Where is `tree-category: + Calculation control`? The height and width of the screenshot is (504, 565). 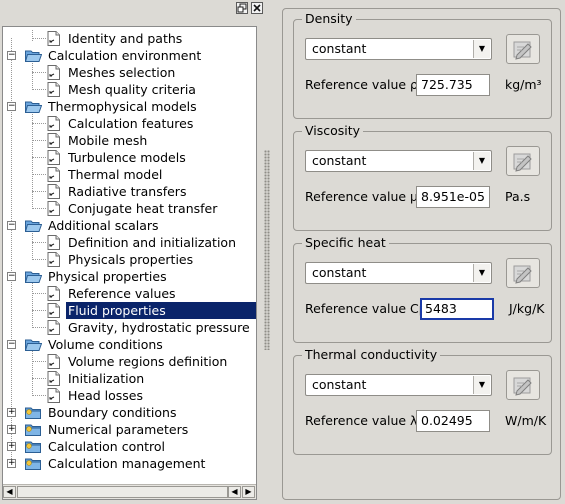 tree-category: + Calculation control is located at coordinates (129, 446).